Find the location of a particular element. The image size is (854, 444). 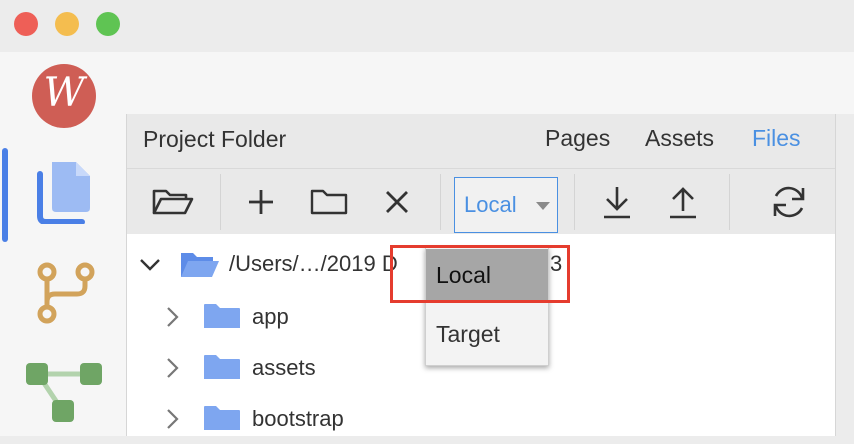

tab-pages: Pages is located at coordinates (577, 138).